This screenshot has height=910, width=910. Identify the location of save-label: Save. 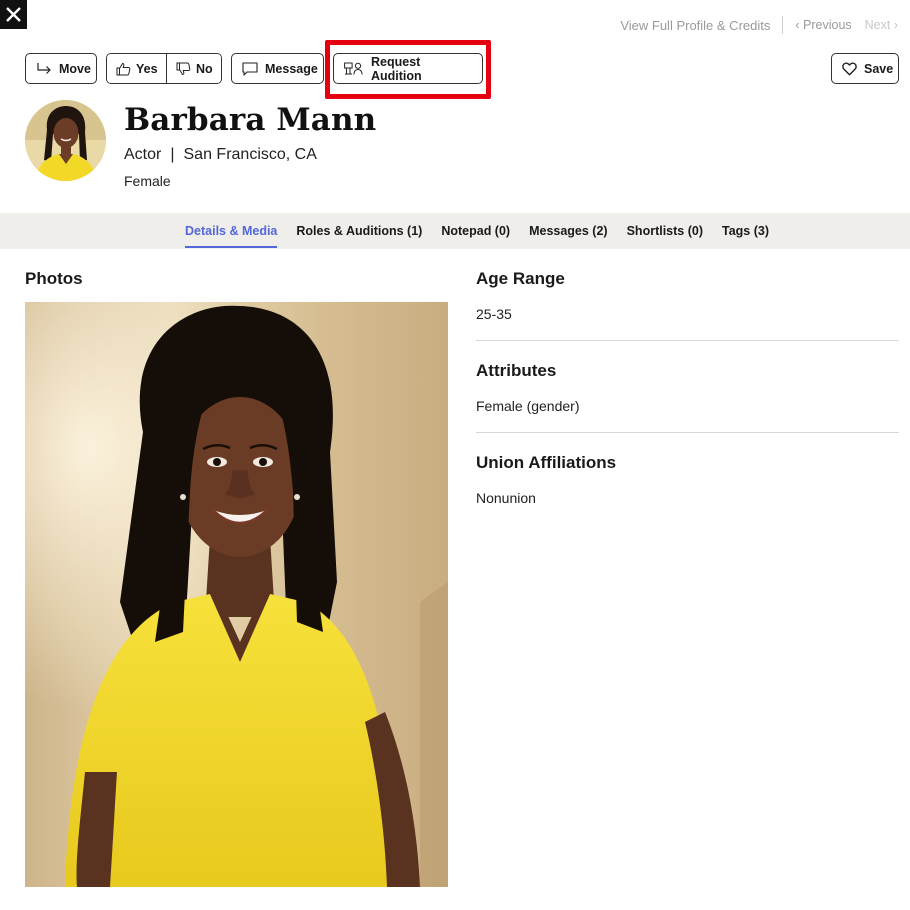
(879, 68).